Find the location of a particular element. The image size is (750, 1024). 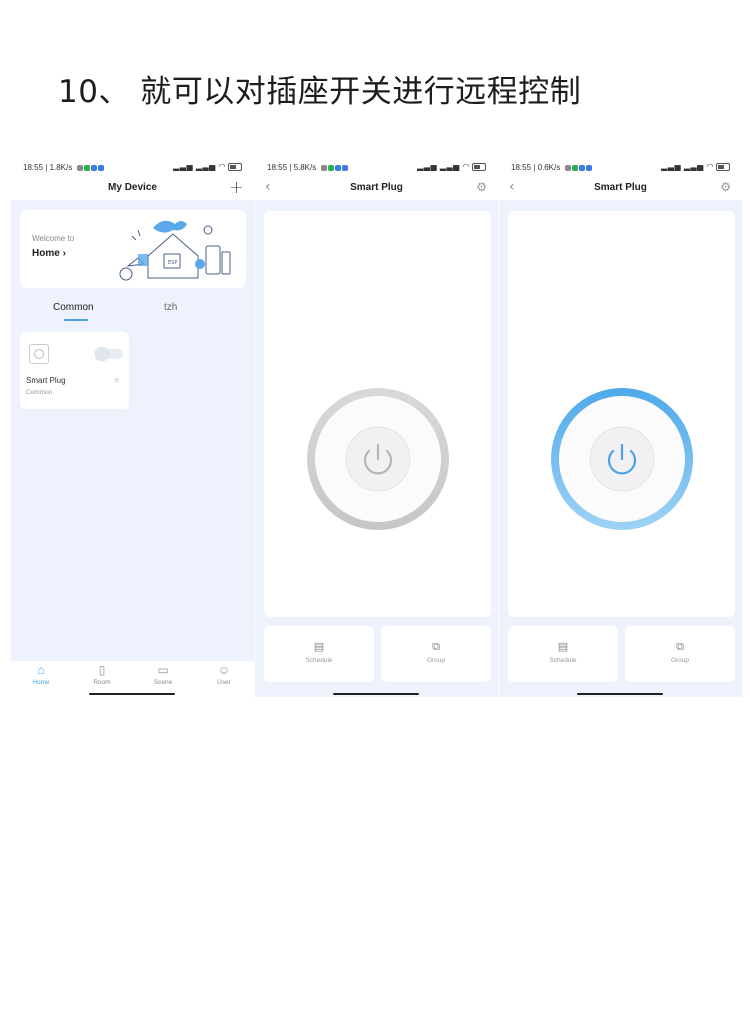

welcome-text: Welcome to is located at coordinates (53, 238).